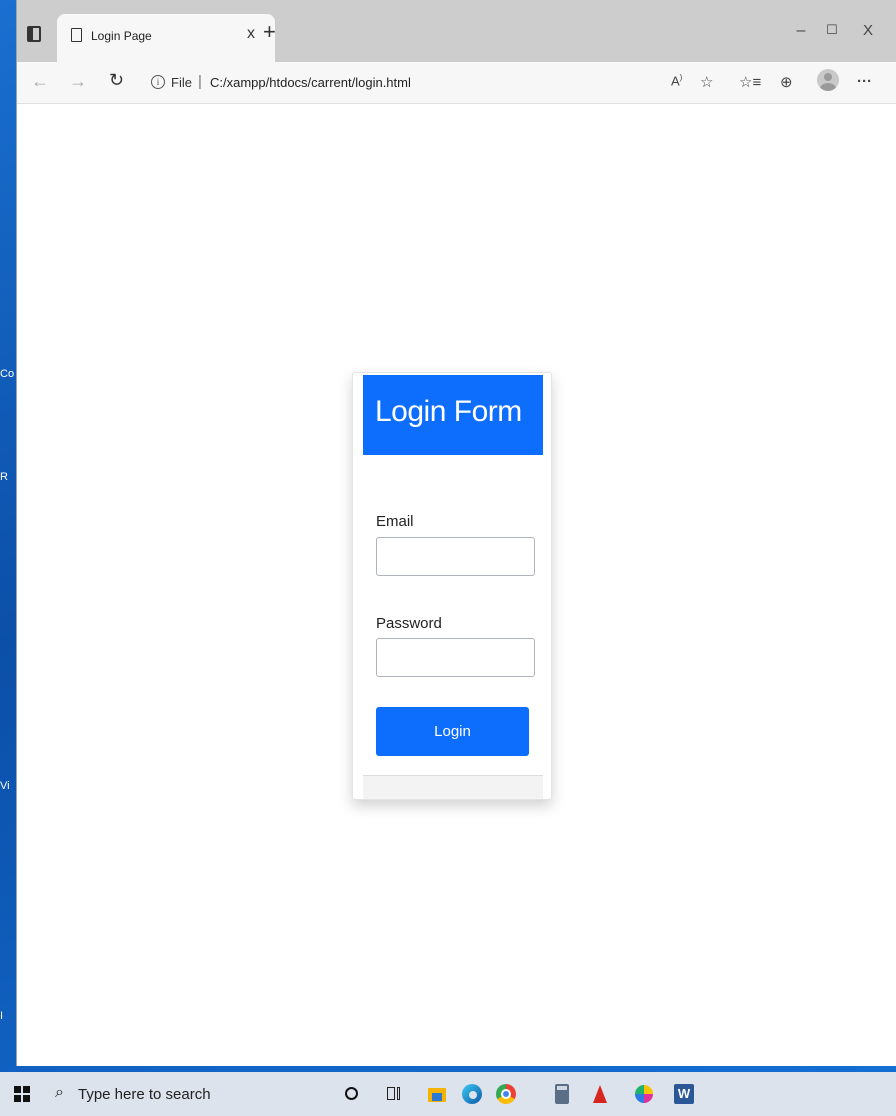  What do you see at coordinates (144, 1094) in the screenshot?
I see `taskbar-search-input: Type here to search` at bounding box center [144, 1094].